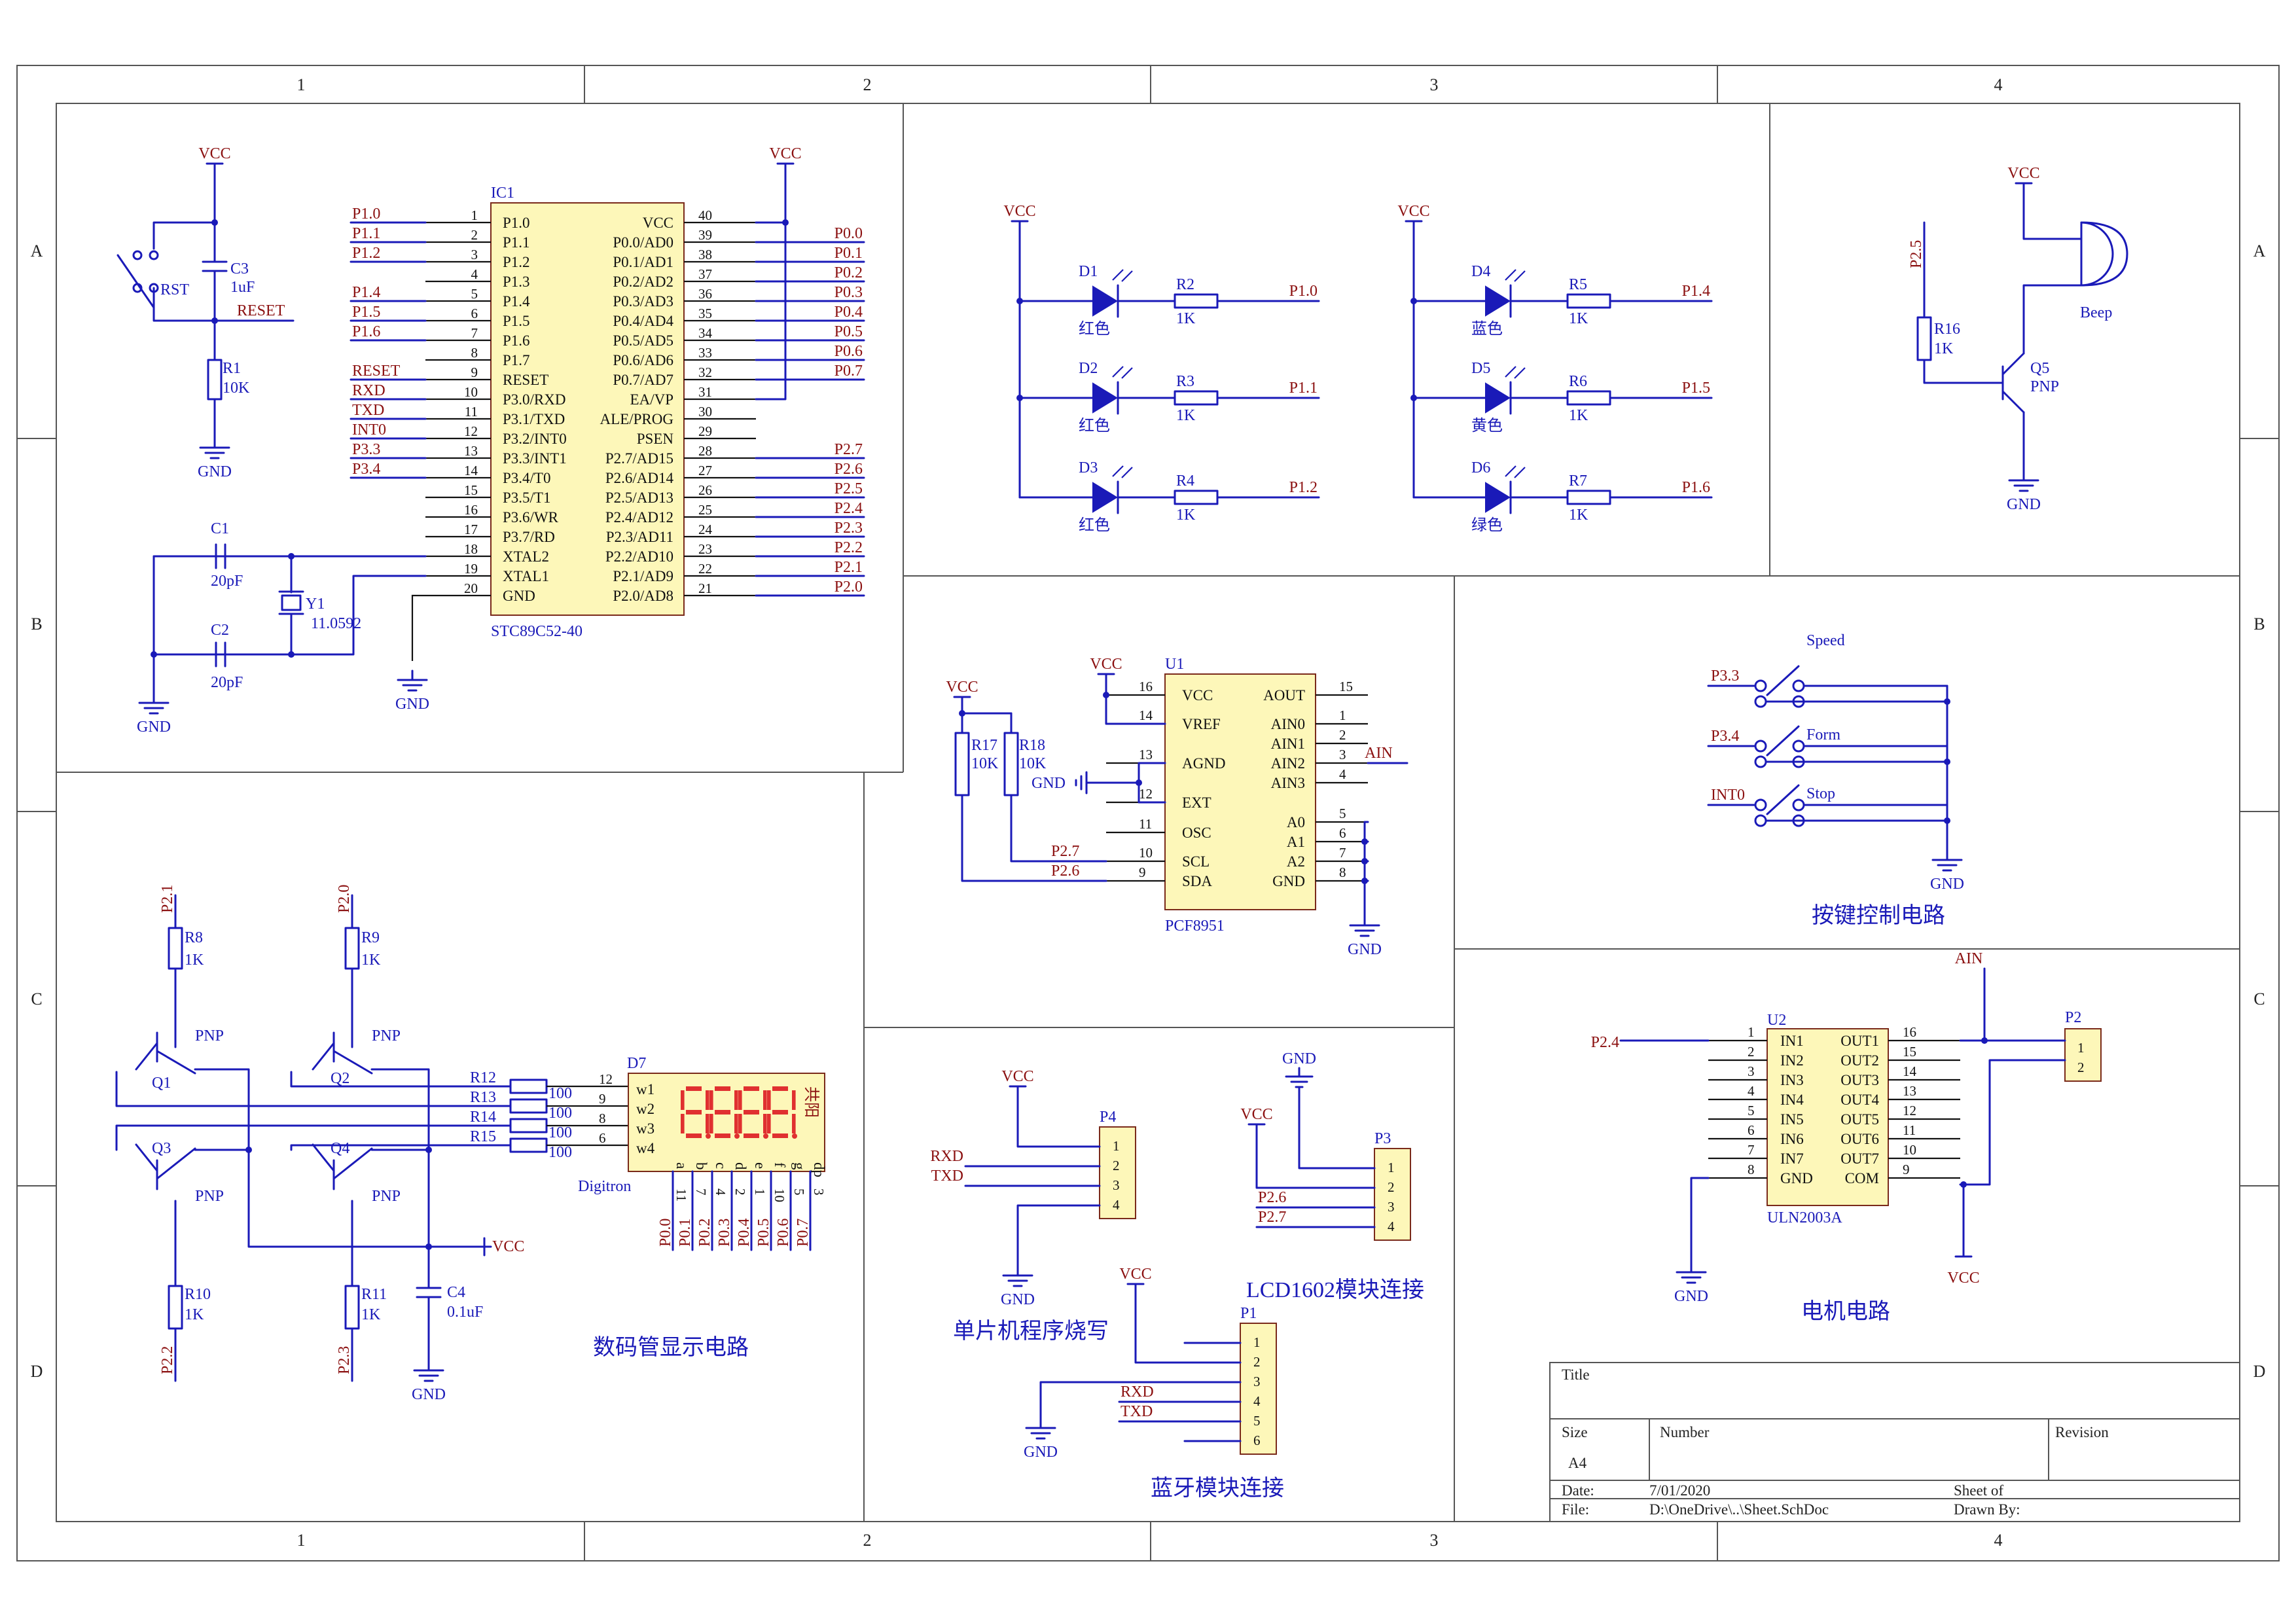  I want to click on pin-name: ALE/PROG, so click(636, 419).